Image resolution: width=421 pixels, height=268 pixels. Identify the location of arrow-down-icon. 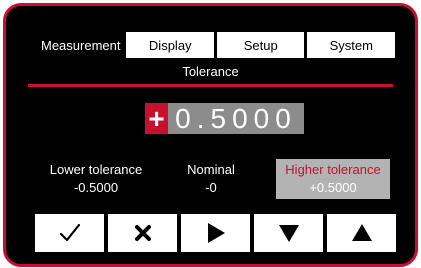
(288, 233).